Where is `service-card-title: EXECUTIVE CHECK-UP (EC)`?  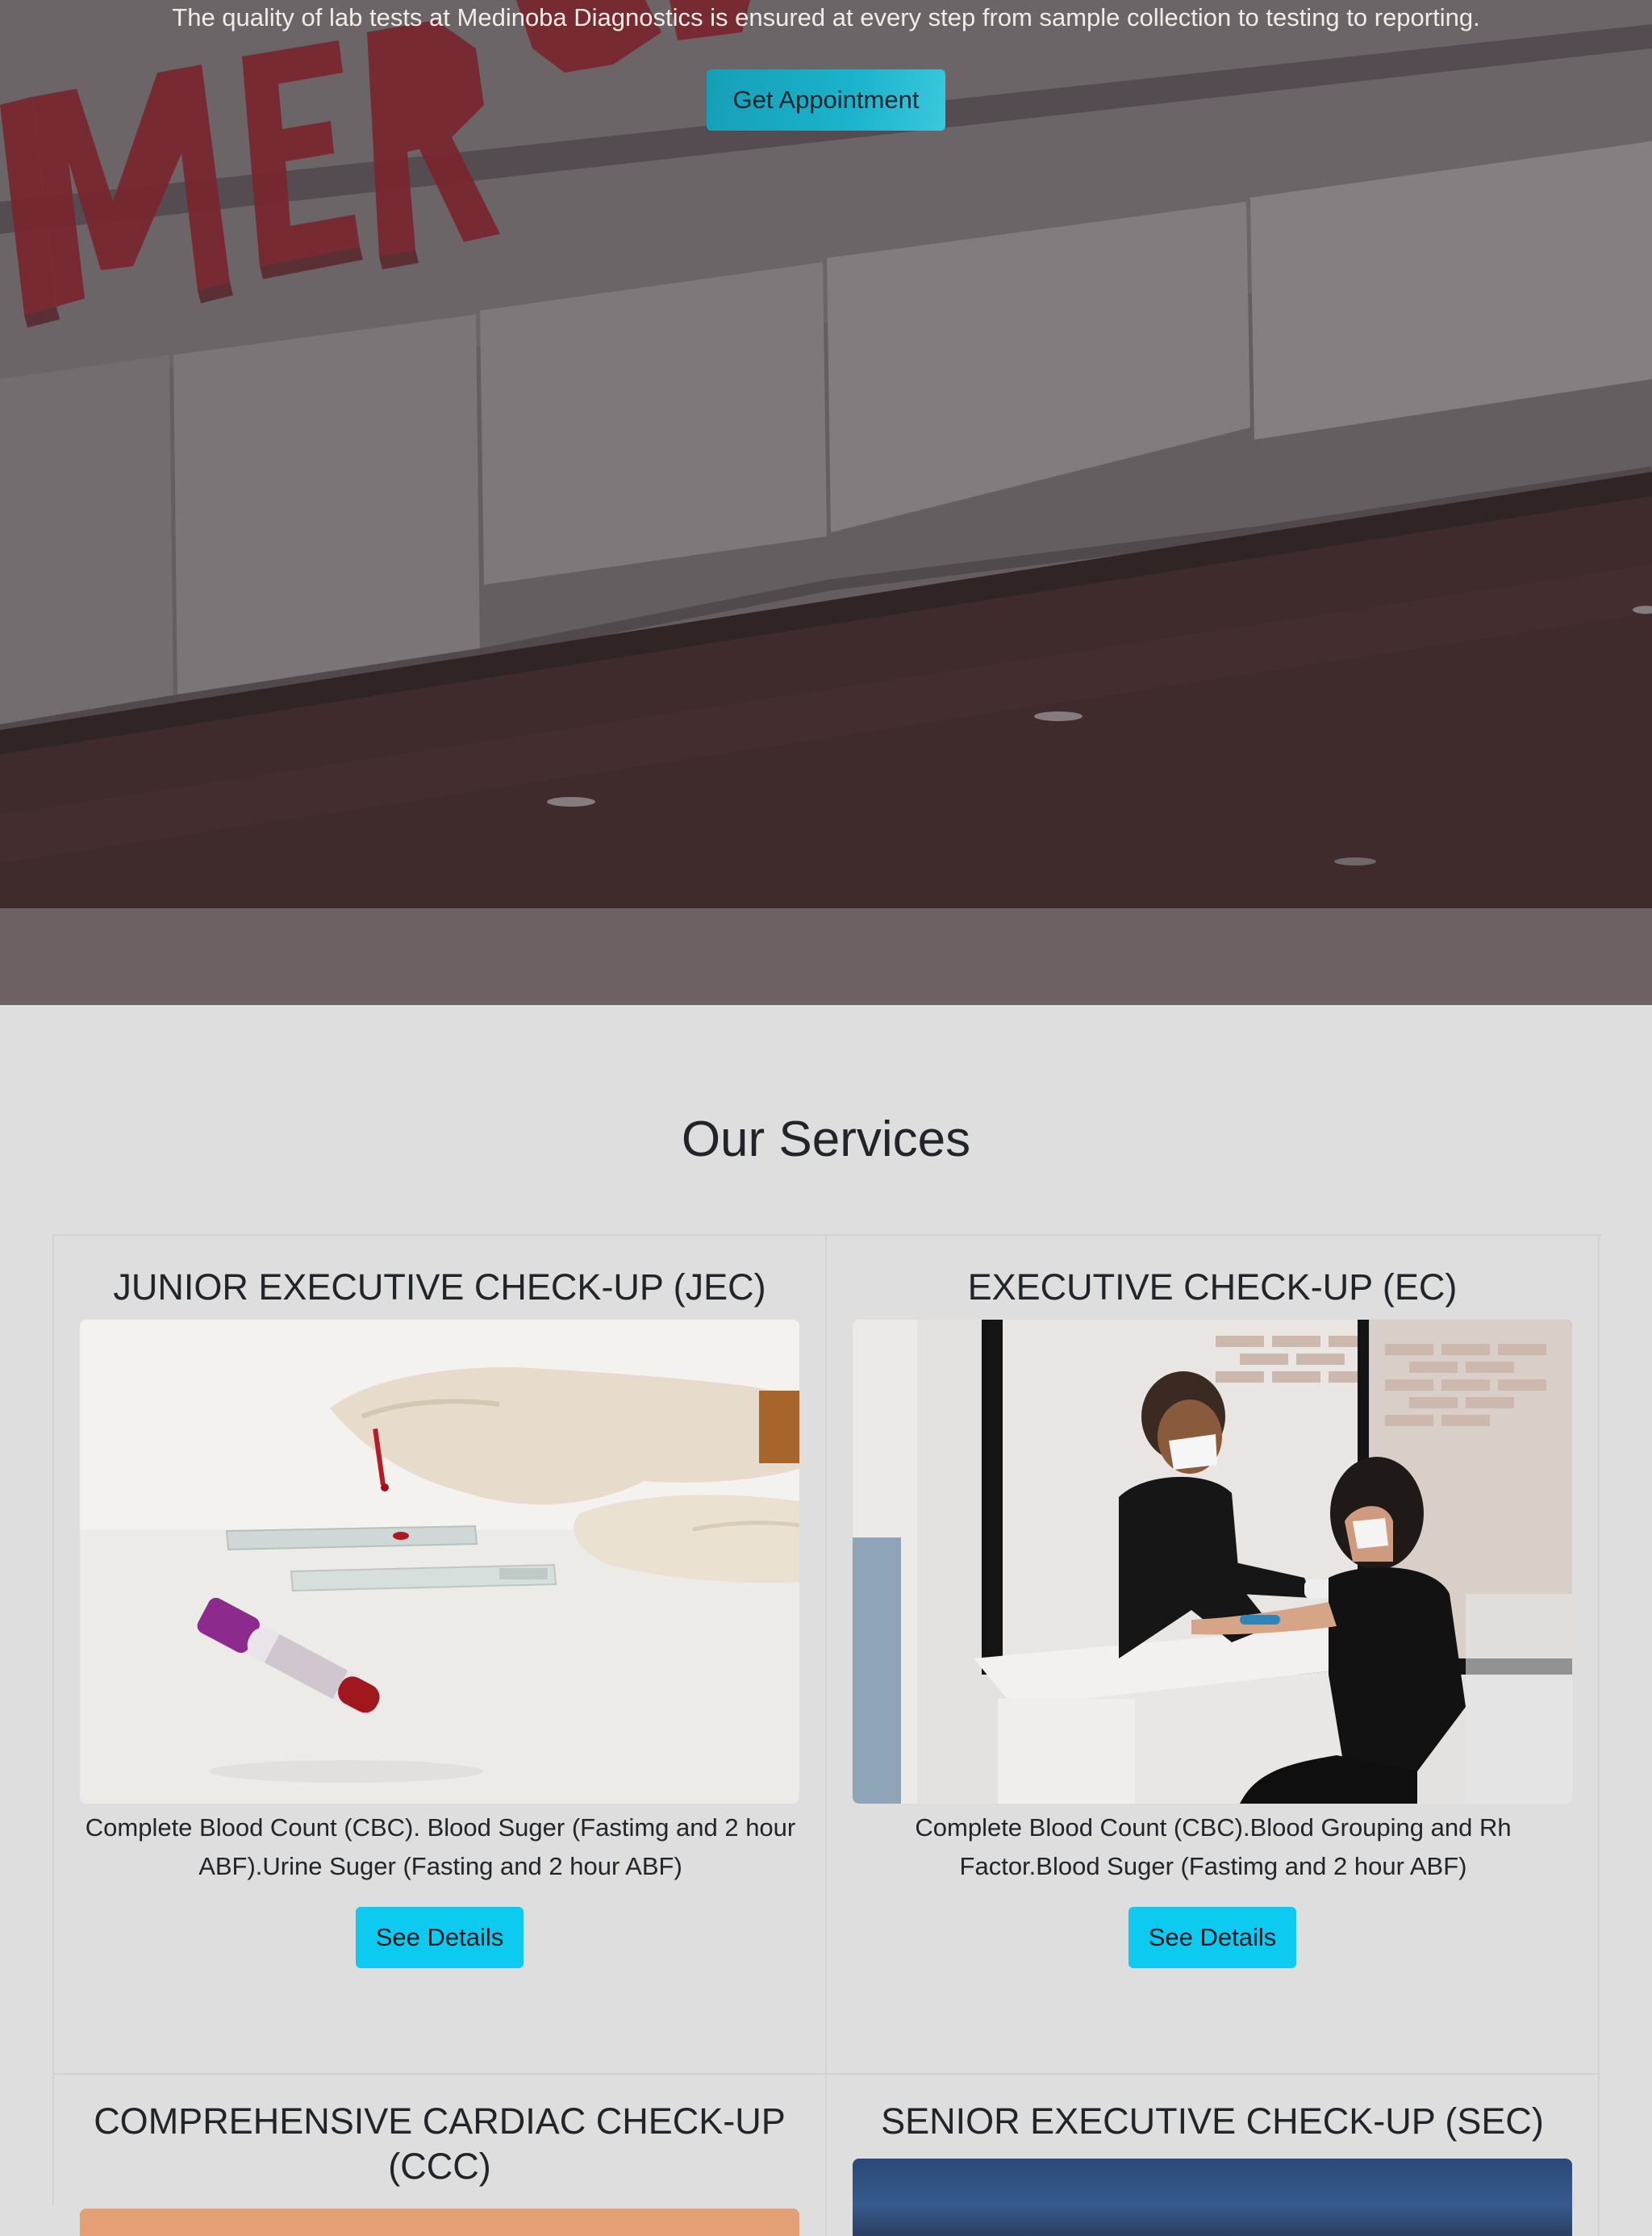
service-card-title: EXECUTIVE CHECK-UP (EC) is located at coordinates (1212, 1287).